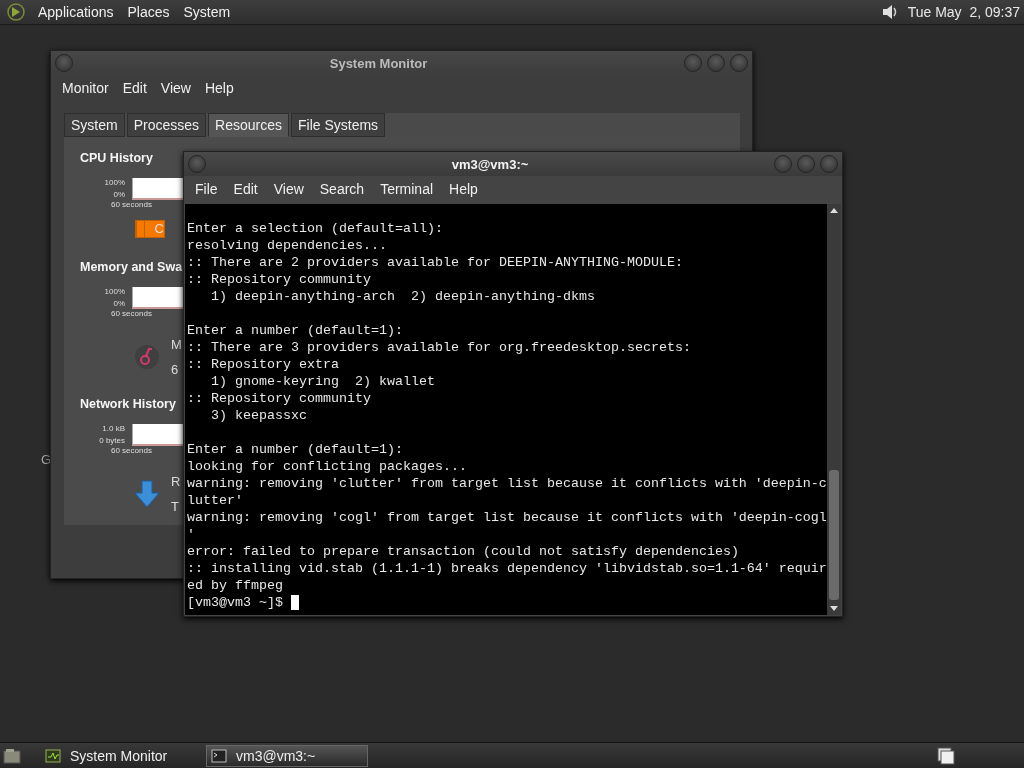 This screenshot has height=768, width=1024. Describe the element at coordinates (402, 296) in the screenshot. I see `terminal-line: 1) deepin-anything-arch 2) deepin-anything-dkms` at that location.